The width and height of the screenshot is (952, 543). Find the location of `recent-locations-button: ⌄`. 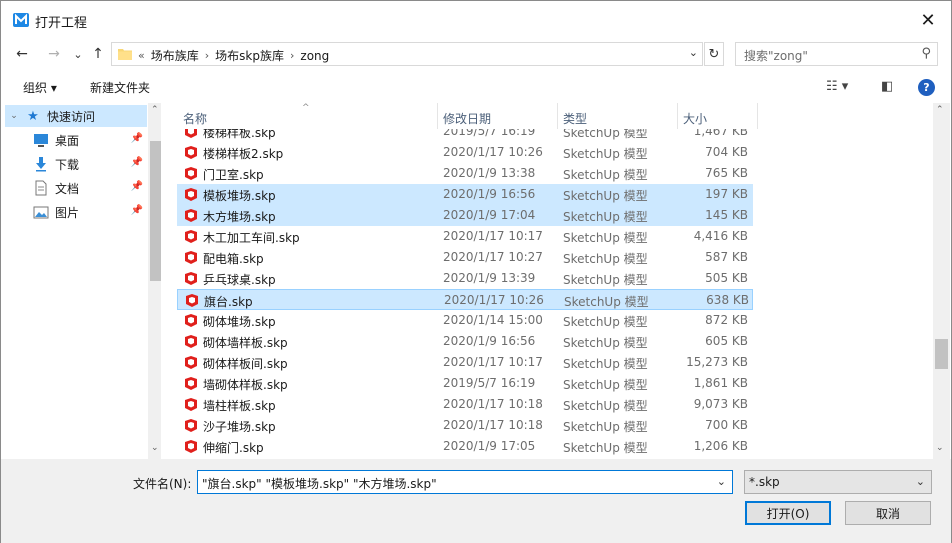

recent-locations-button: ⌄ is located at coordinates (78, 54).